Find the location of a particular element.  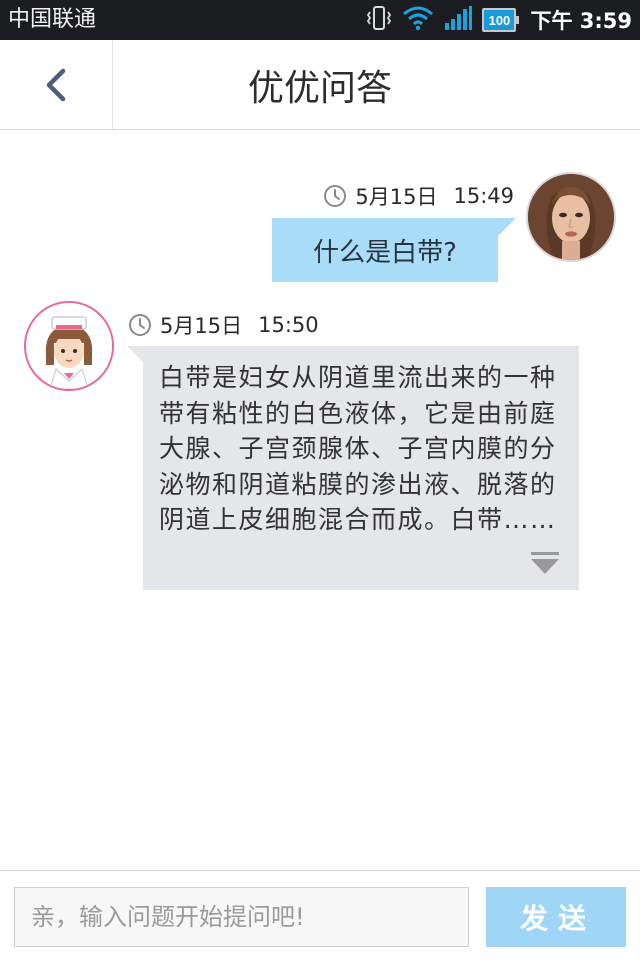

status-icons: 100 下午 3:59 is located at coordinates (499, 20).